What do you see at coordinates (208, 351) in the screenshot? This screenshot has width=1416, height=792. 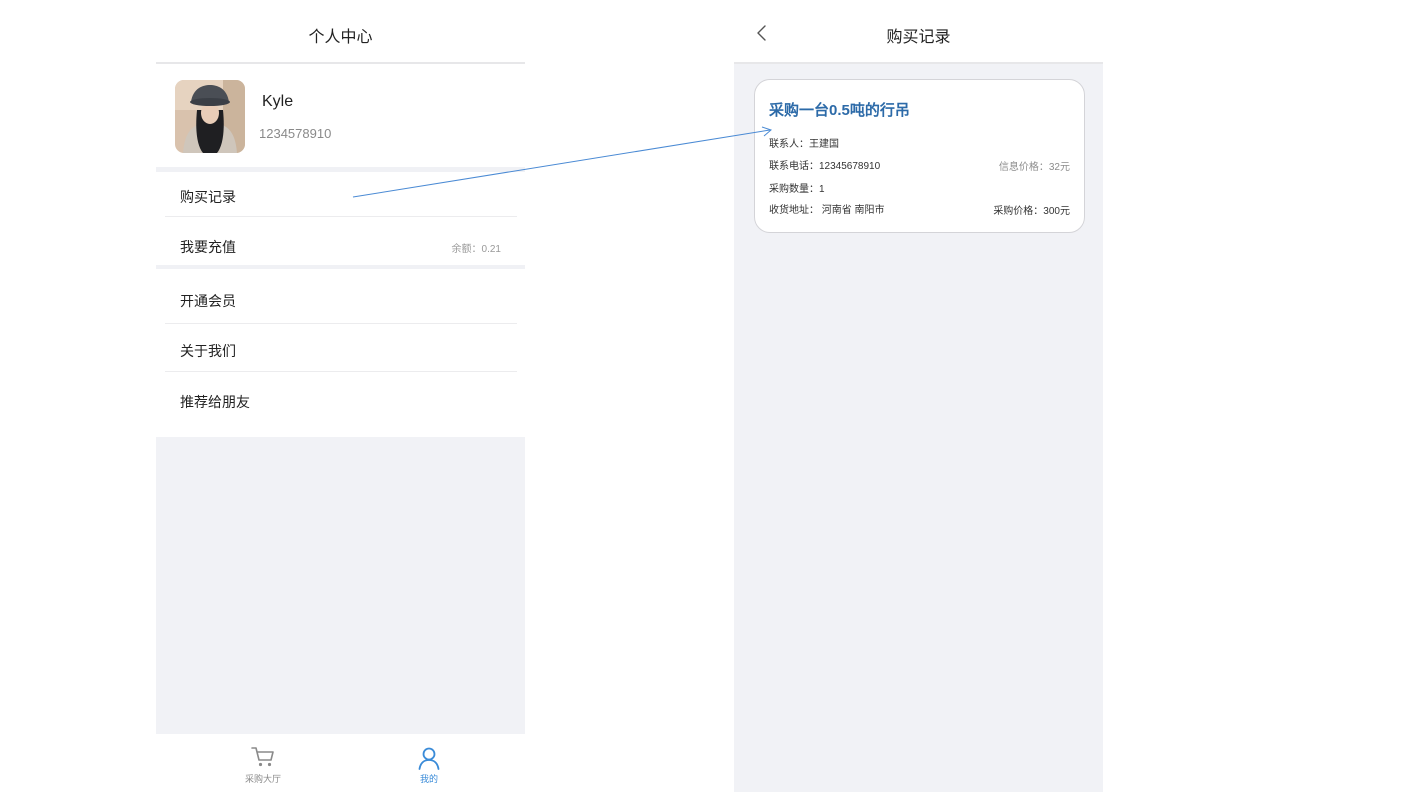 I see `menu-item-label: 关于我们` at bounding box center [208, 351].